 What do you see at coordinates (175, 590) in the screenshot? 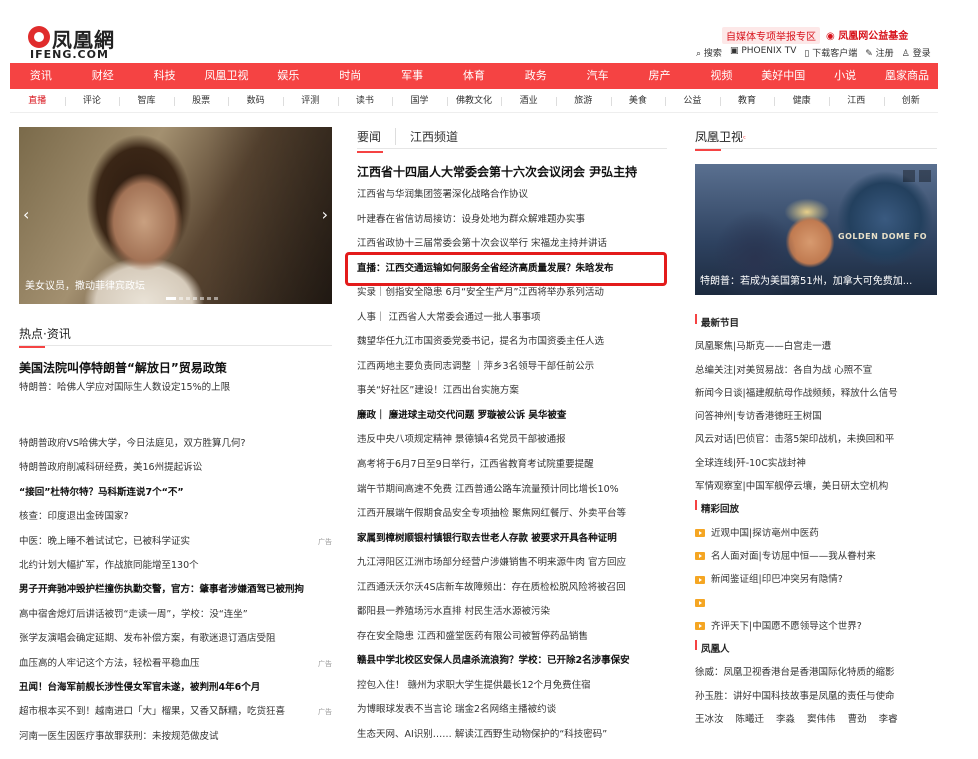
I see `list-item: 男子开奔驰冲毁护栏撞伤执勤交警，官方：肇事者涉嫌酒驾已被刑拘` at bounding box center [175, 590].